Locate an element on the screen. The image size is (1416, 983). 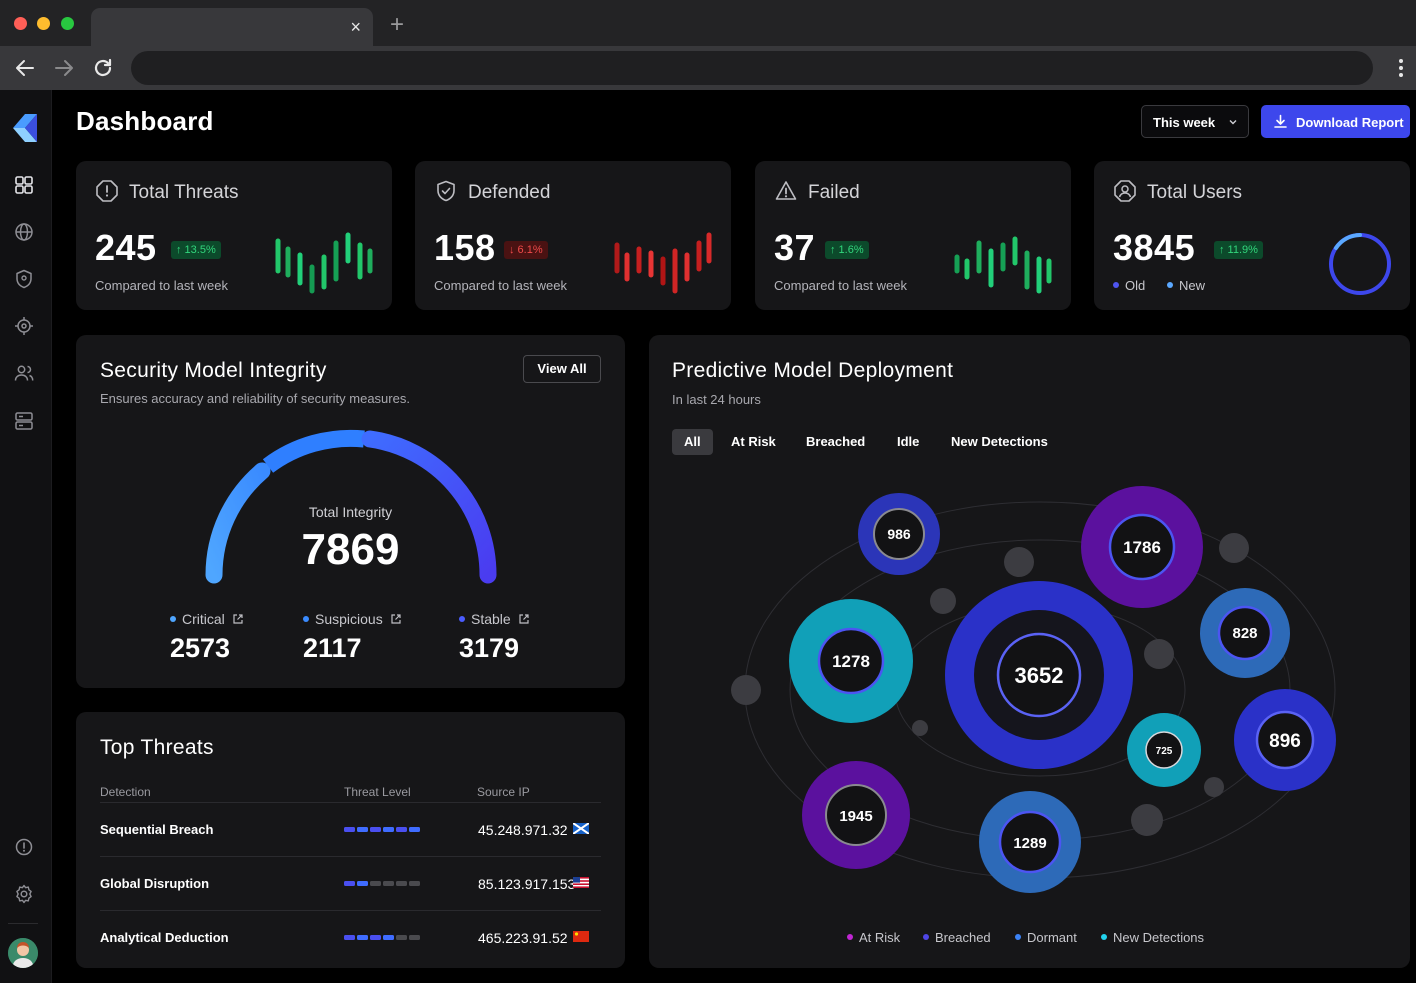
legend-at-risk: At Risk is located at coordinates (873, 937).